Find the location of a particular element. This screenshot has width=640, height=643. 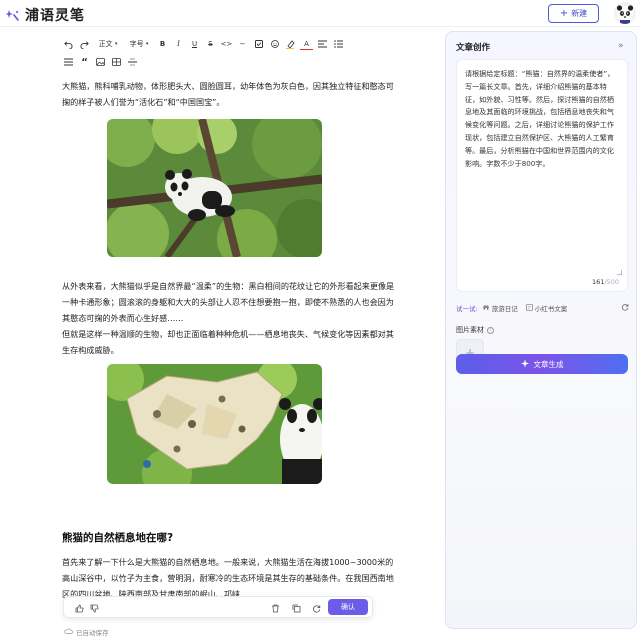

app-title: 浦语灵笔 is located at coordinates (55, 16).